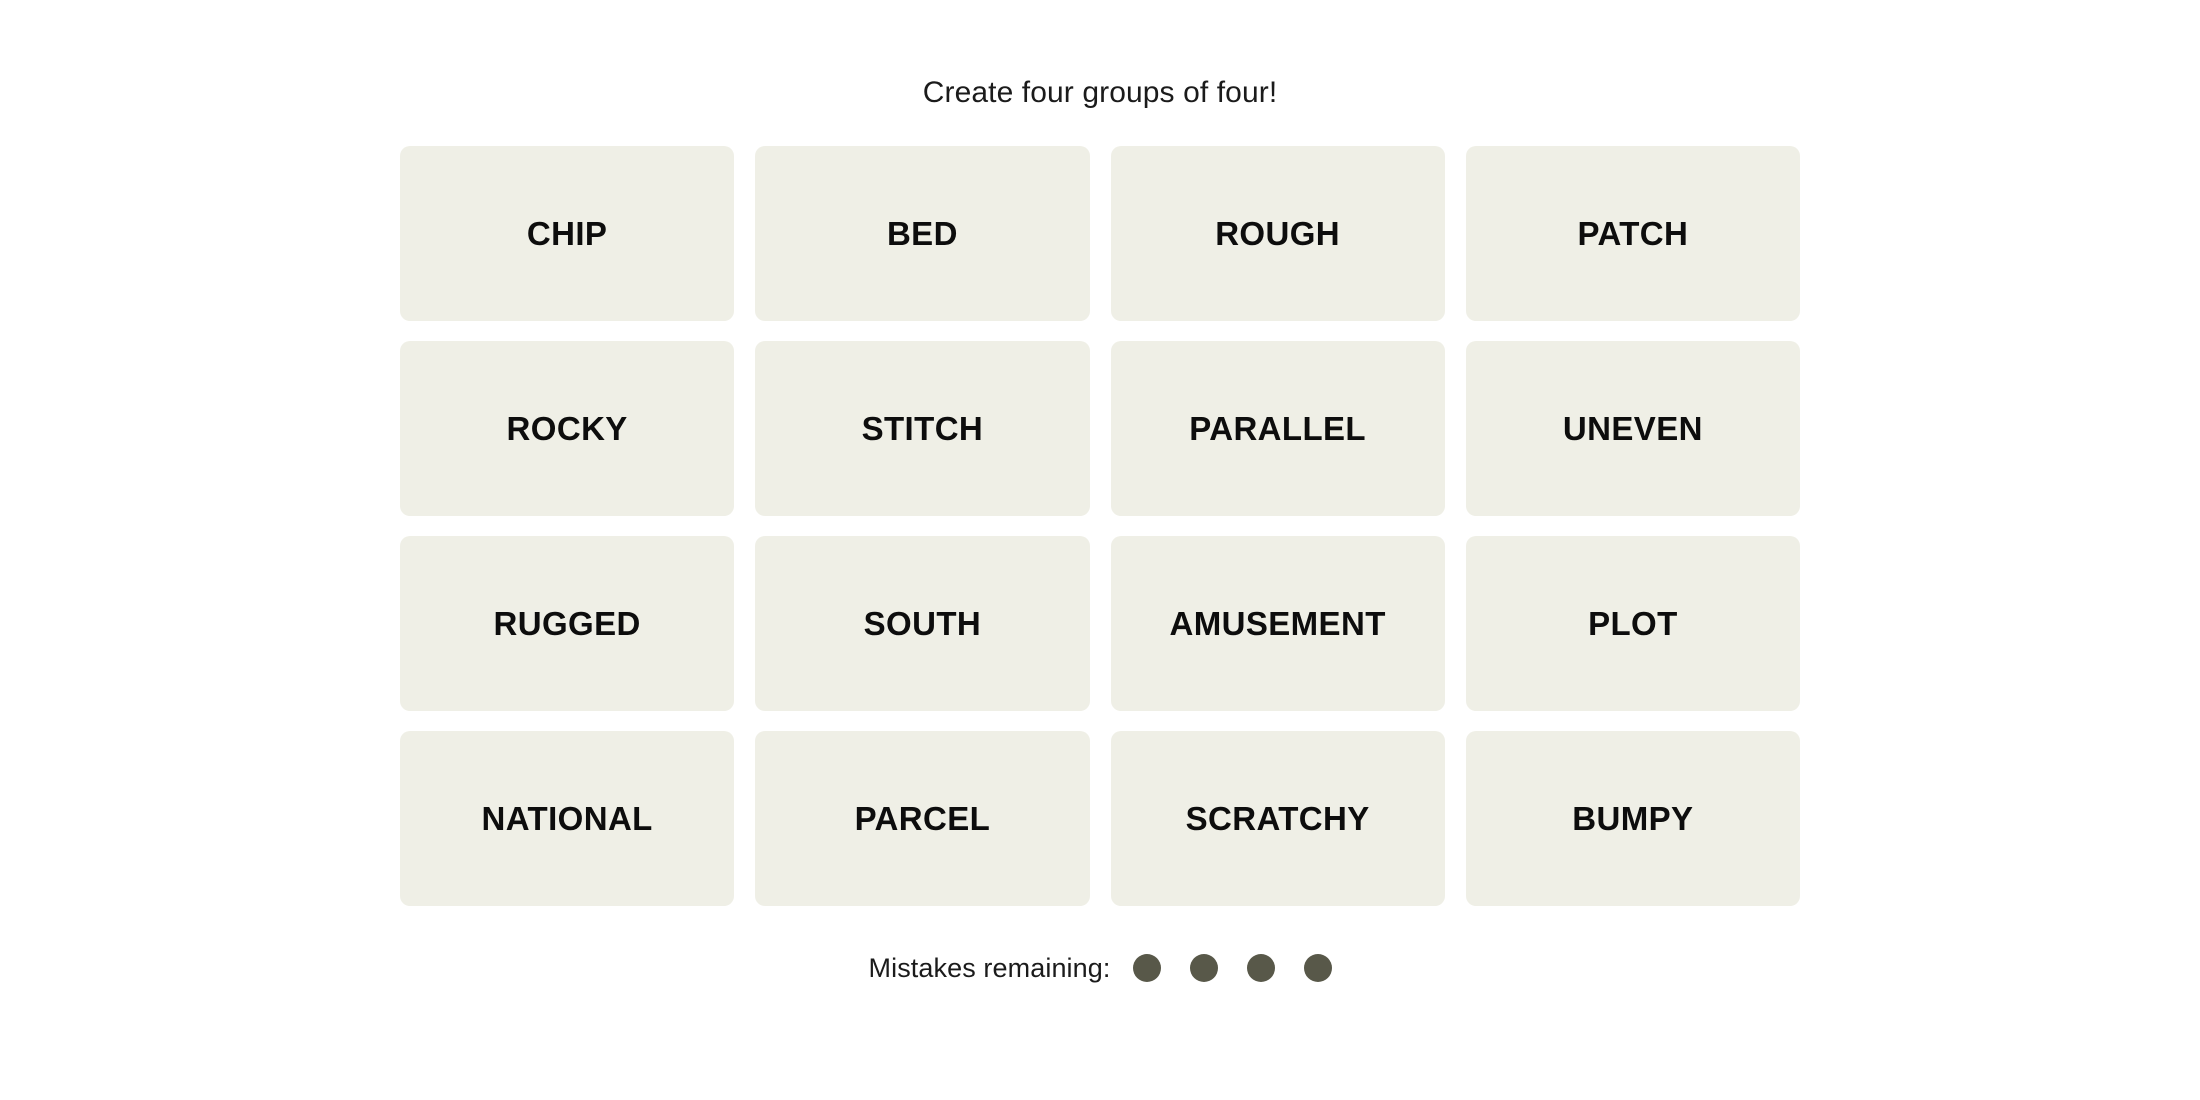 This screenshot has height=1100, width=2200. I want to click on word-tile-label: PATCH, so click(1633, 233).